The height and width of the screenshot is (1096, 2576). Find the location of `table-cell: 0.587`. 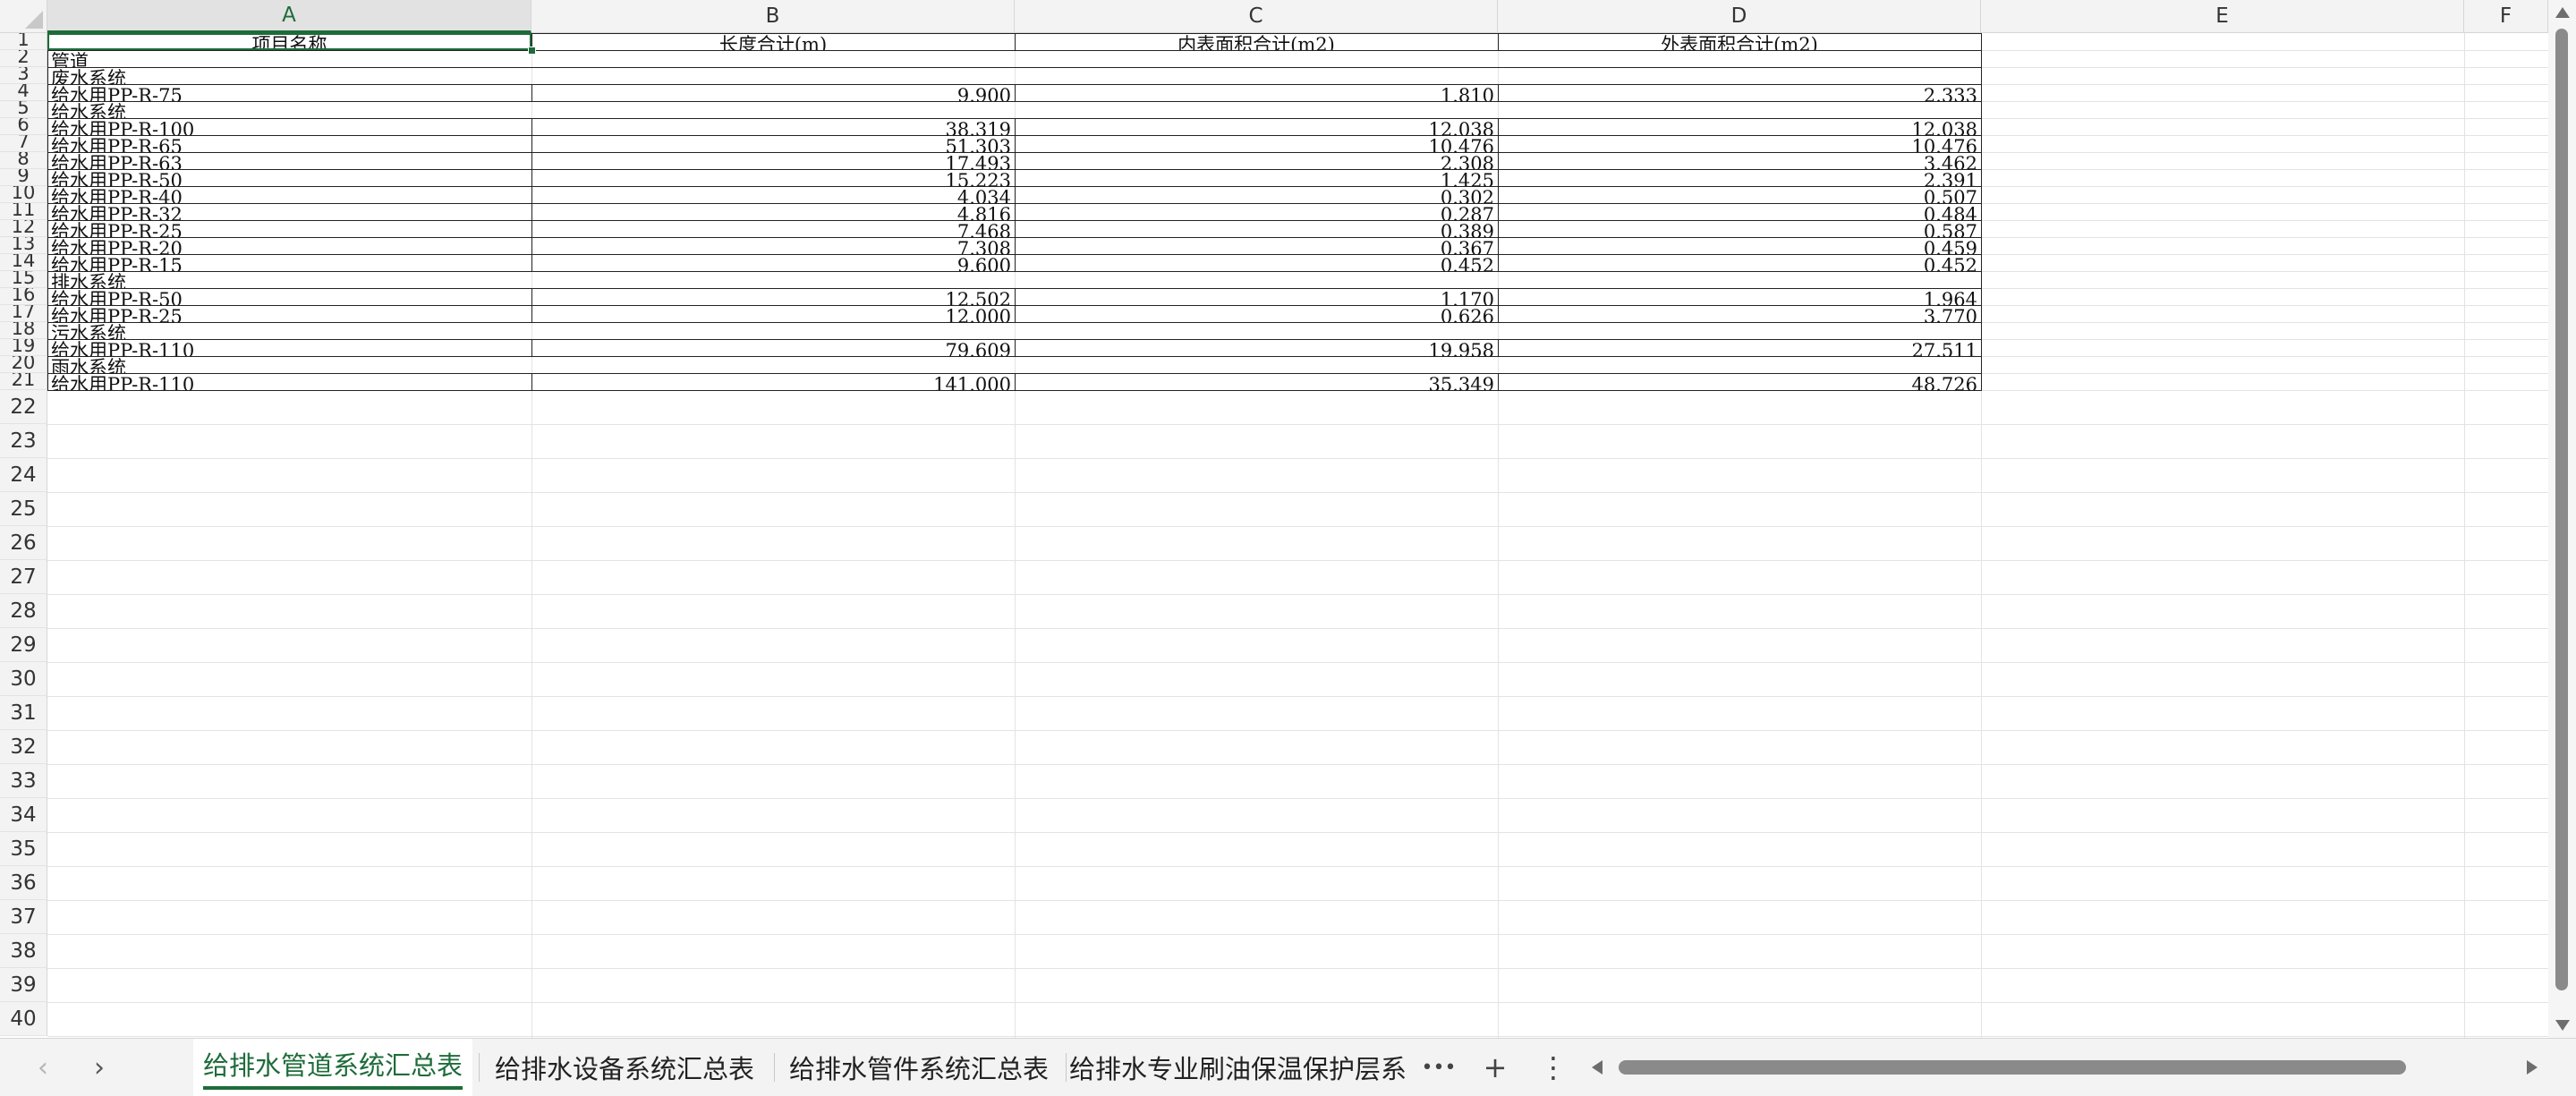

table-cell: 0.587 is located at coordinates (1739, 229).